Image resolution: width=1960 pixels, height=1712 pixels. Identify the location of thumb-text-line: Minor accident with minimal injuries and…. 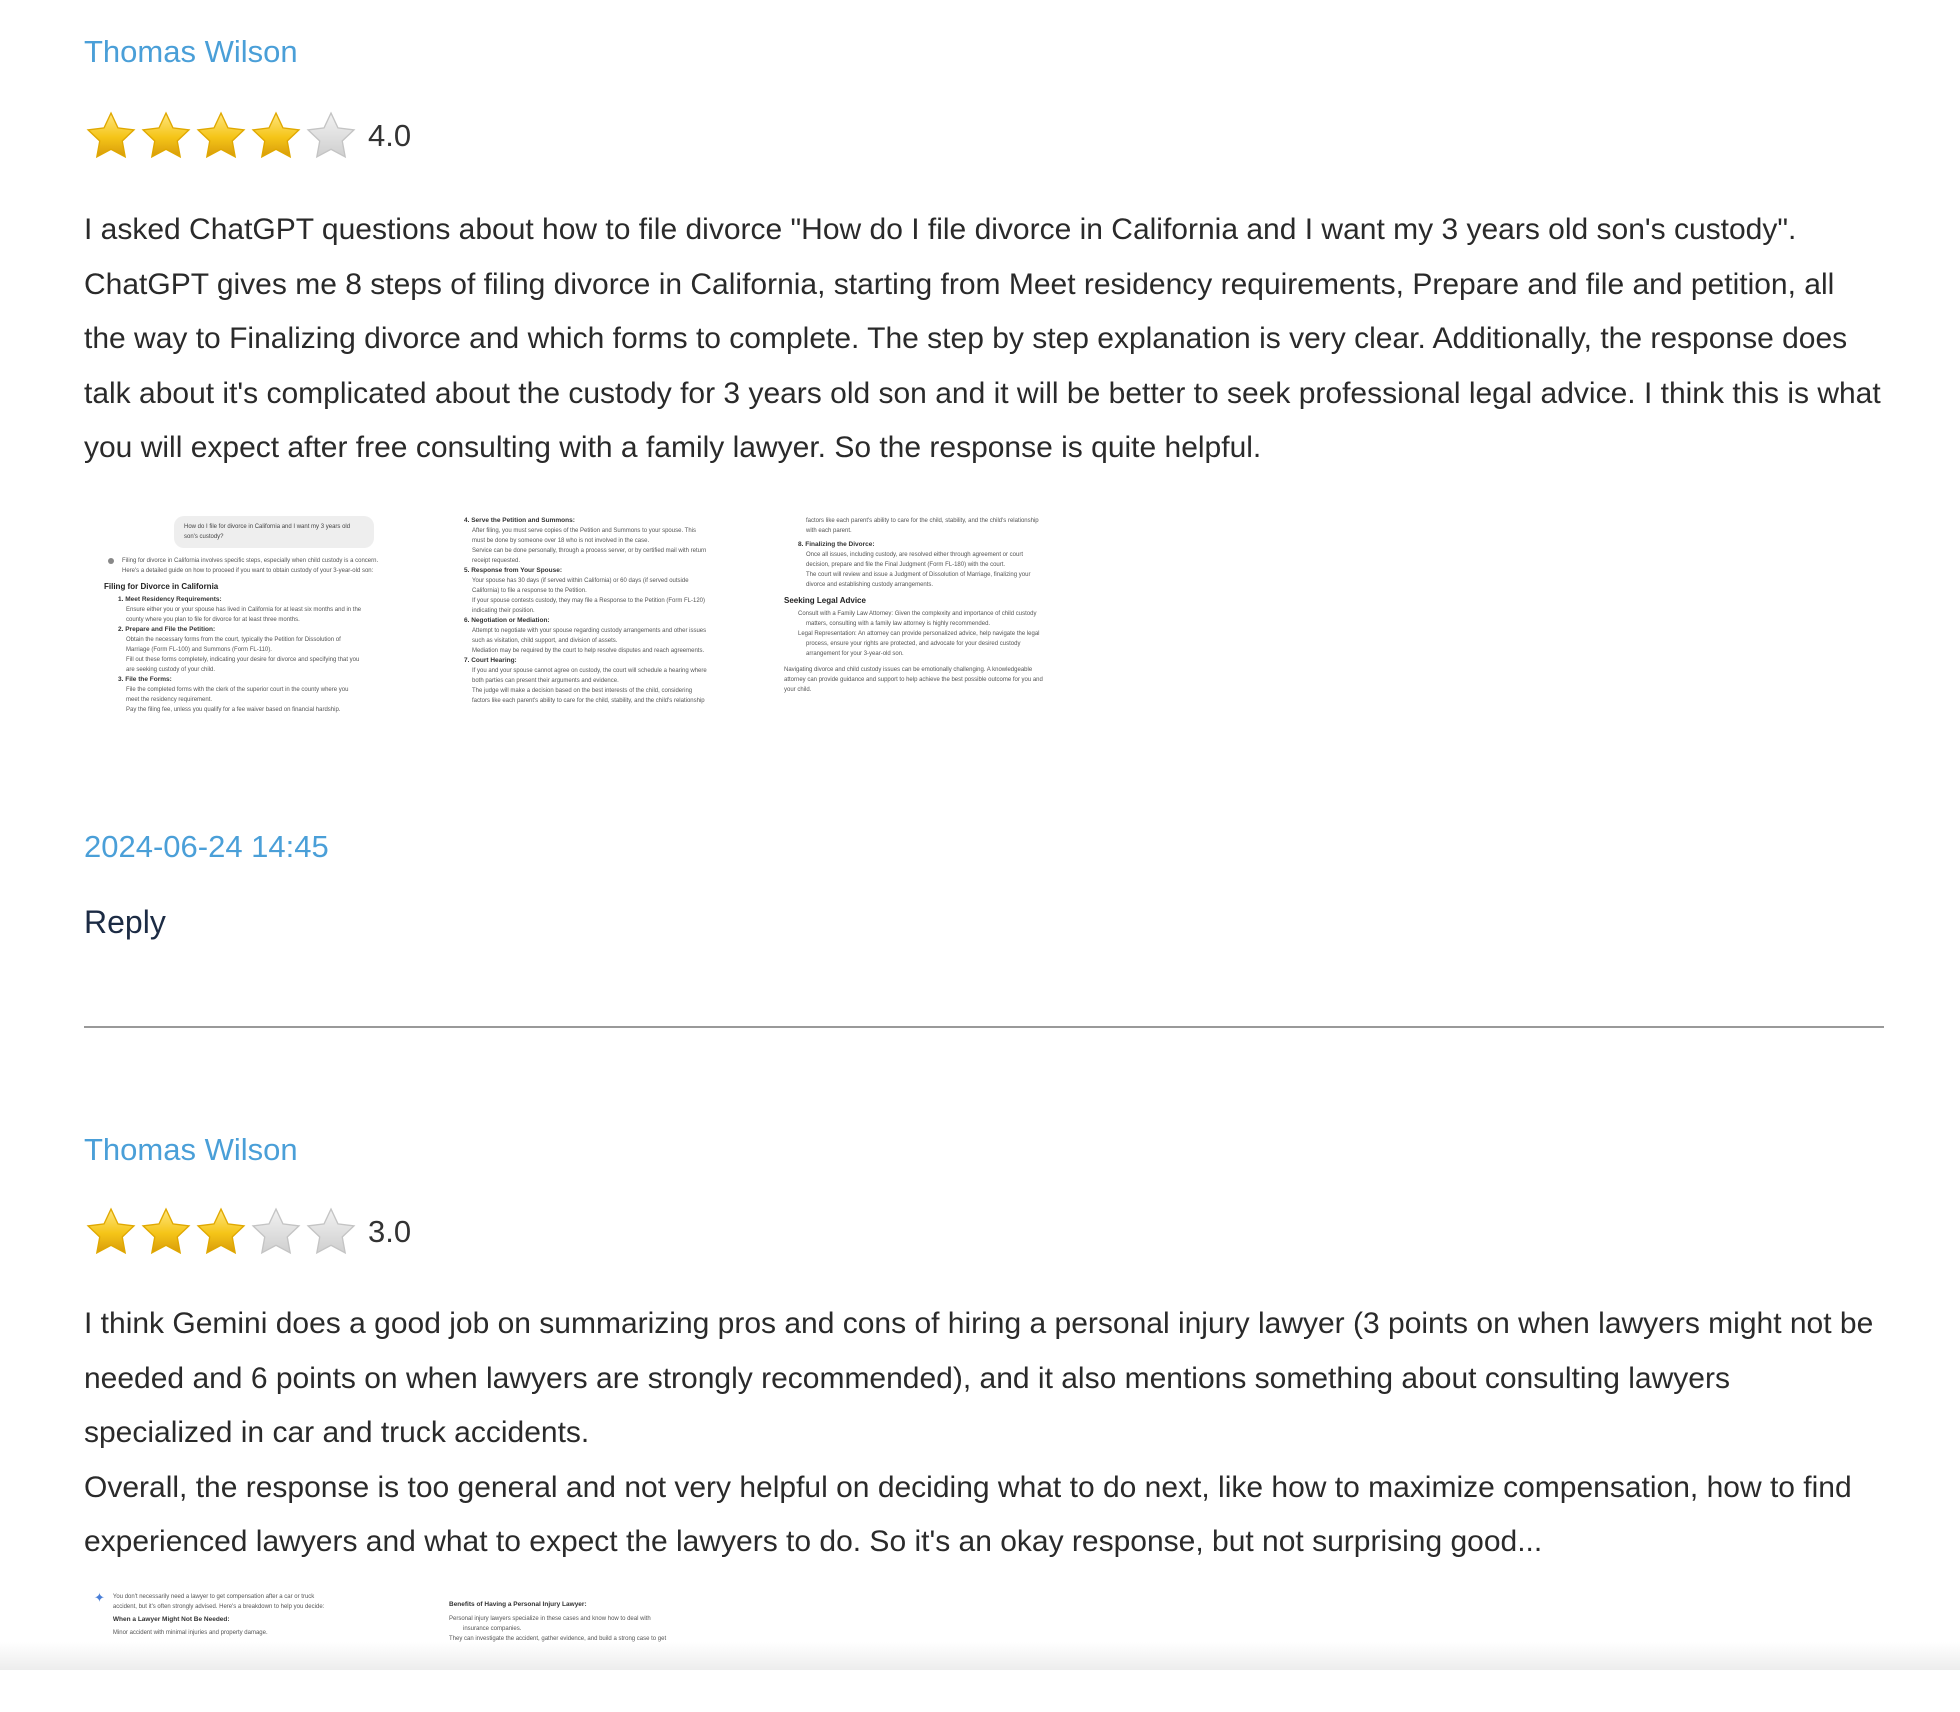
(190, 1632).